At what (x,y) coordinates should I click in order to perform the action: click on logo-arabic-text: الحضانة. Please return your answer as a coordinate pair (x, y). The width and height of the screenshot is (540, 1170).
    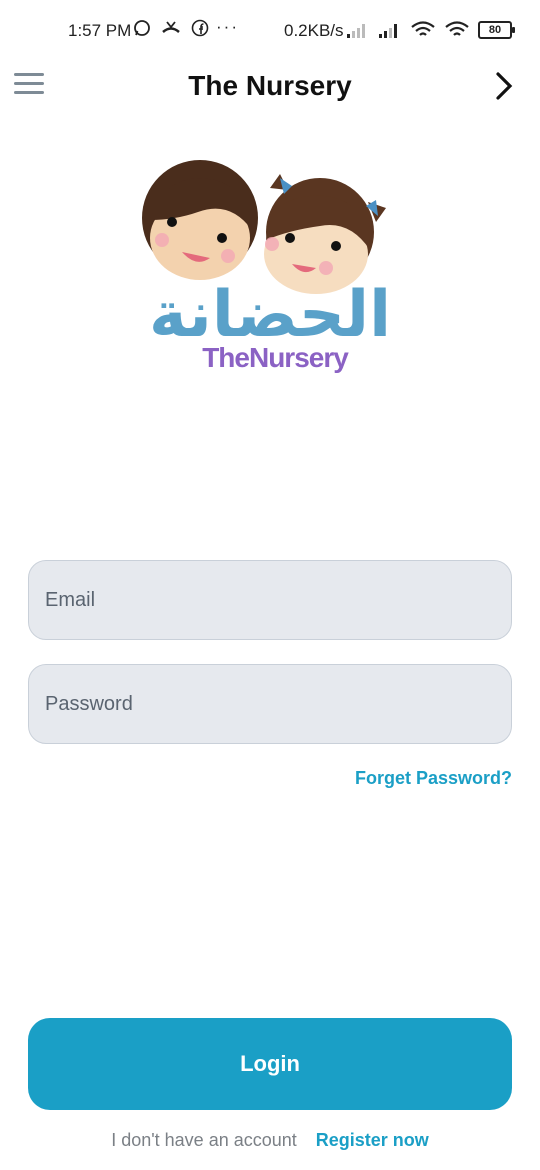
    Looking at the image, I should click on (270, 315).